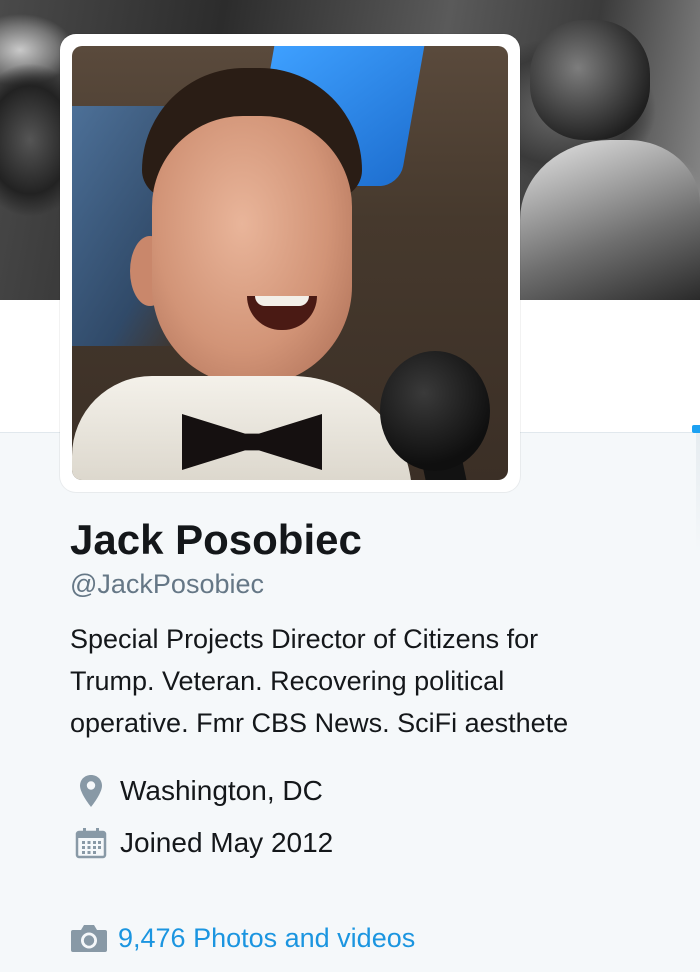 The image size is (700, 972). What do you see at coordinates (435, 411) in the screenshot?
I see `avatar-microphone` at bounding box center [435, 411].